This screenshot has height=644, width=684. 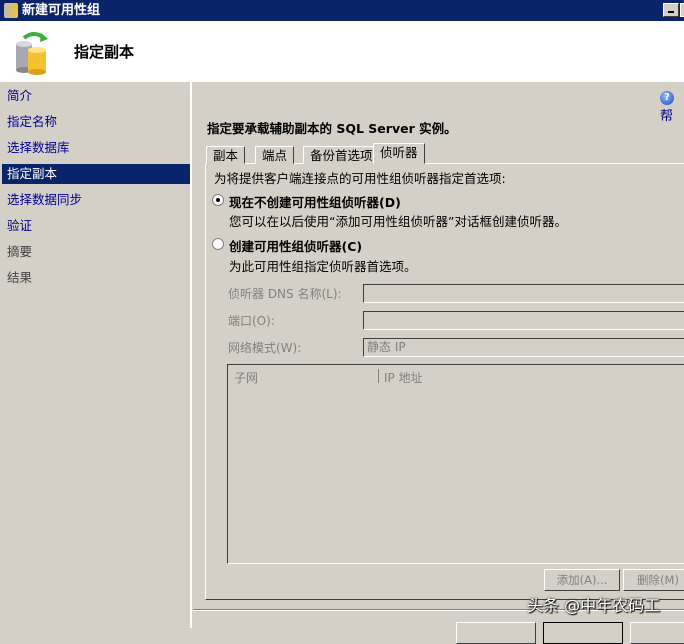 I want to click on listener-intro: 为将提供客户端连接点的可用性组侦听器指定首选项:, so click(x=360, y=178).